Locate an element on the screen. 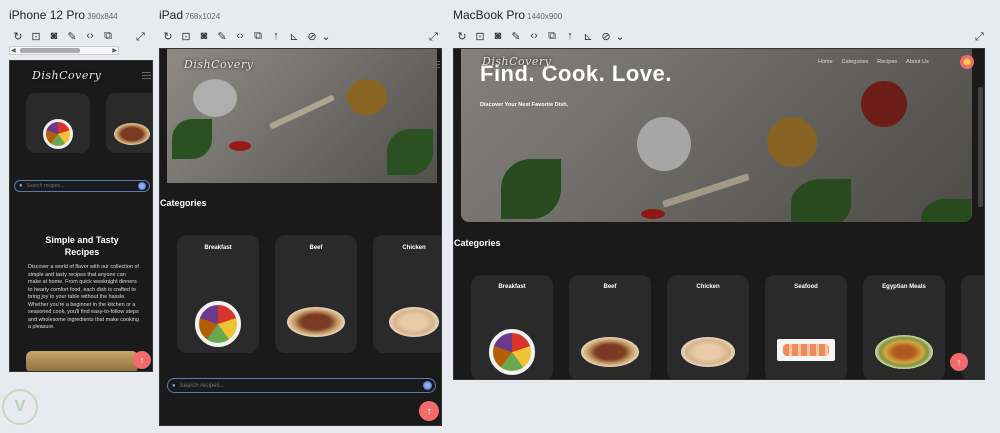 Image resolution: width=1000 pixels, height=433 pixels. category-title: Egyptian Meals is located at coordinates (904, 287).